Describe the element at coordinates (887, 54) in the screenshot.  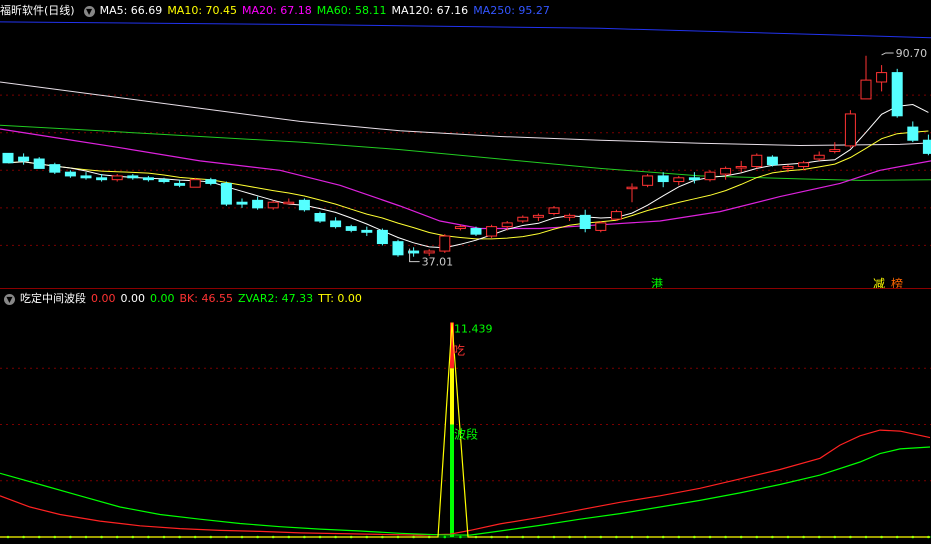
I see `high-pointer` at that location.